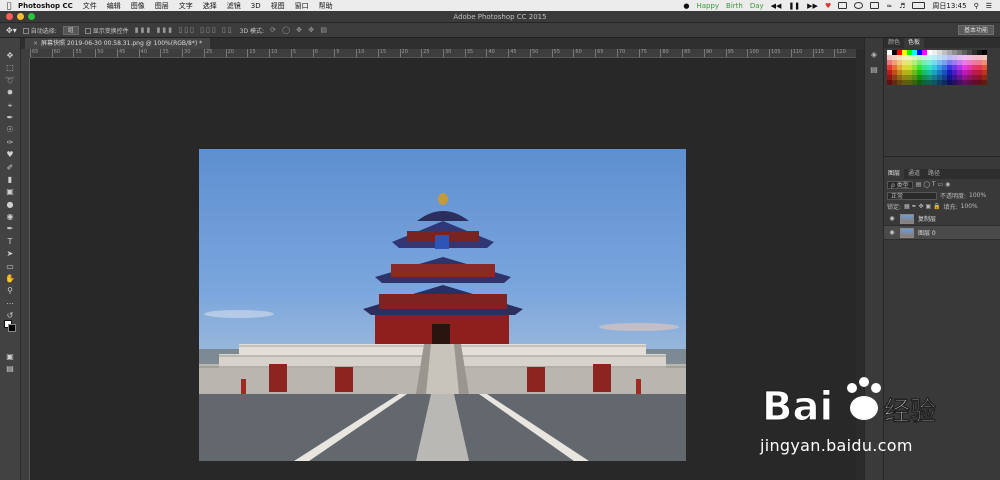  What do you see at coordinates (977, 195) in the screenshot?
I see `opacity-value: 100%` at bounding box center [977, 195].